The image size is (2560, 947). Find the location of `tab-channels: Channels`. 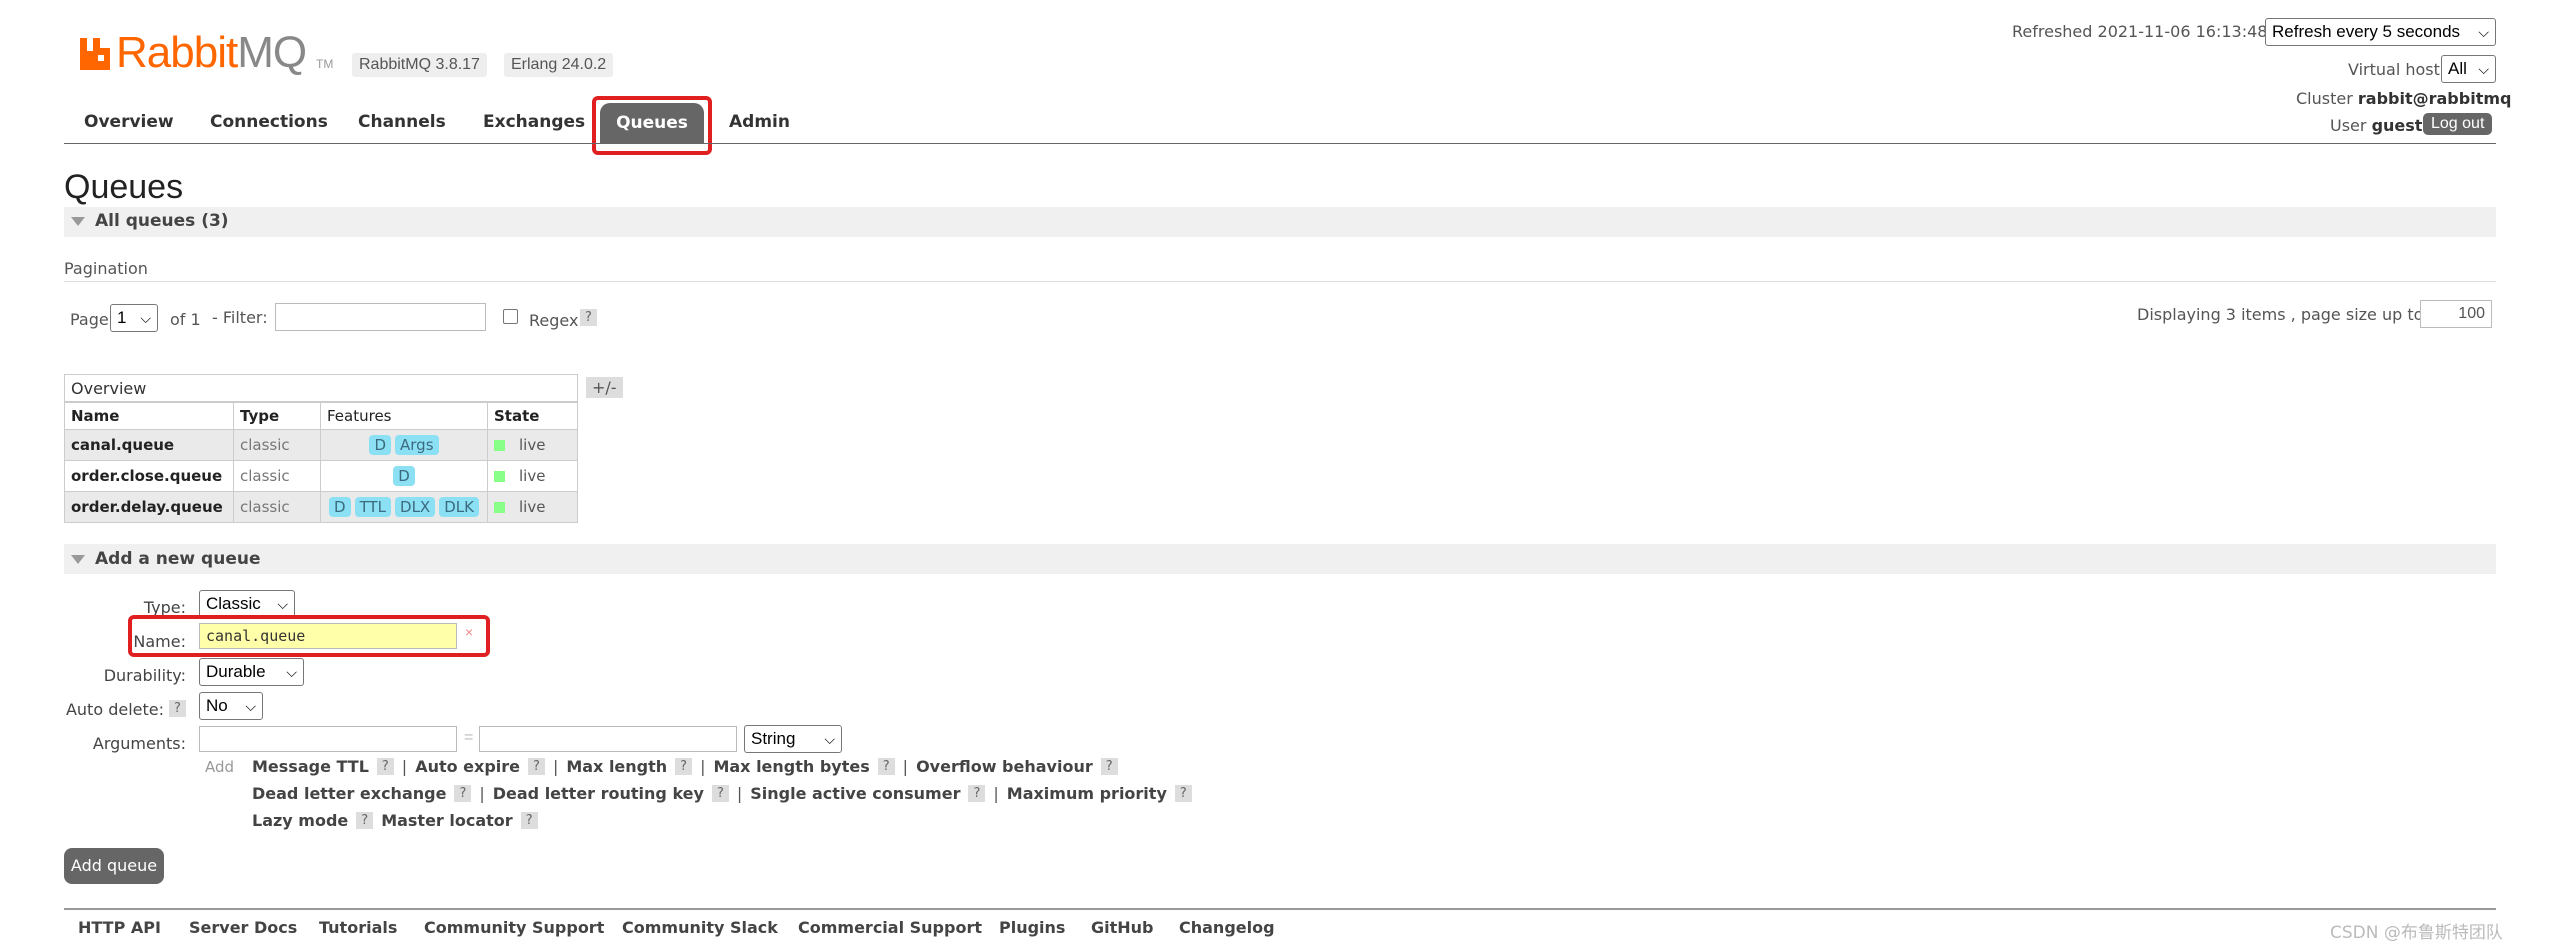

tab-channels: Channels is located at coordinates (402, 122).